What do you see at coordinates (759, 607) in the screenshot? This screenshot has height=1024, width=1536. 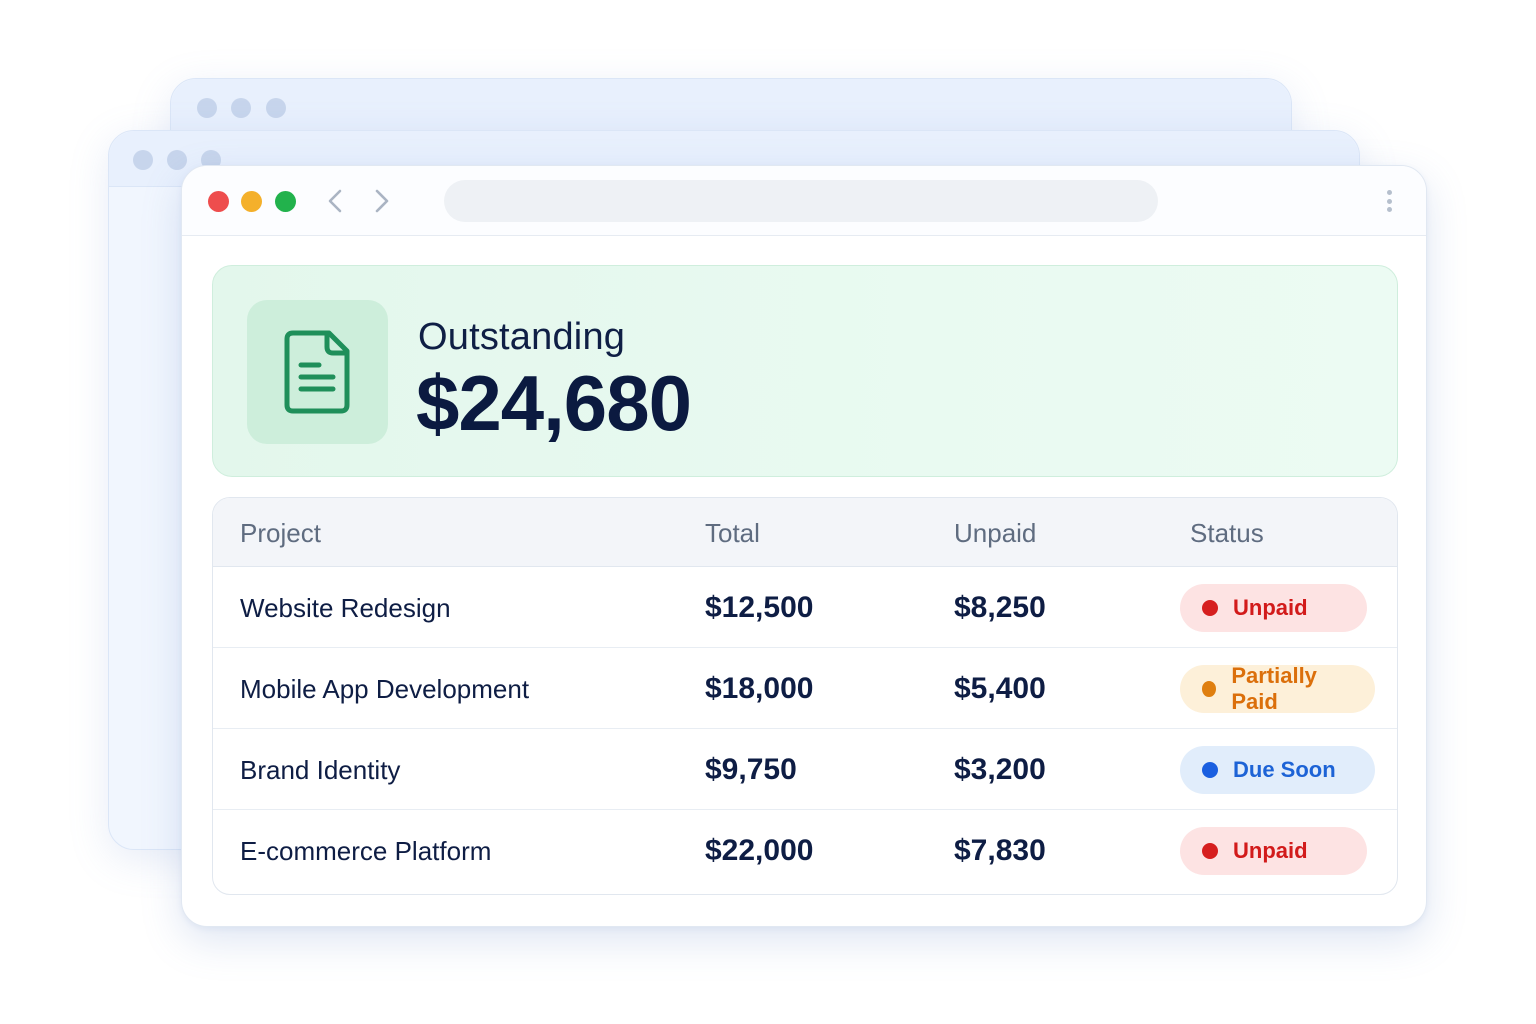 I see `total-amount: $12,500` at bounding box center [759, 607].